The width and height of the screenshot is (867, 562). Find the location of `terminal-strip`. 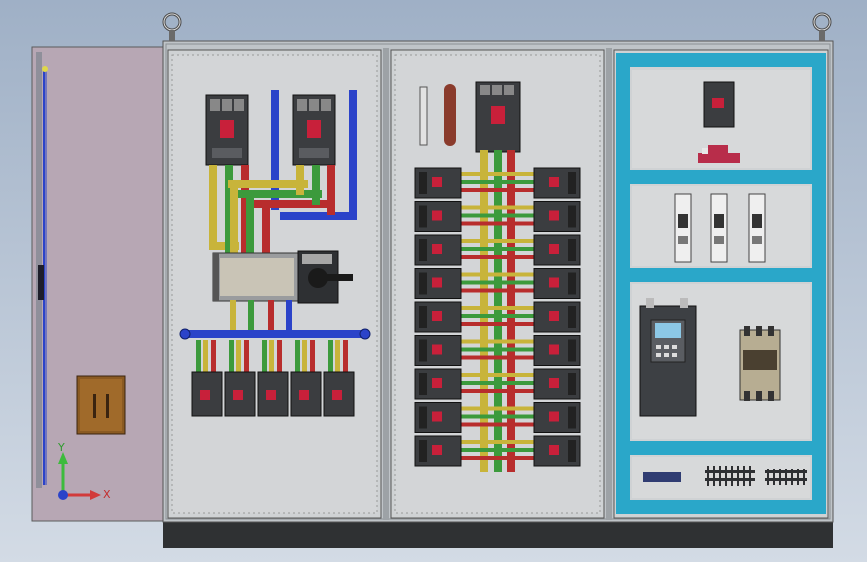

terminal-strip is located at coordinates (423, 116).